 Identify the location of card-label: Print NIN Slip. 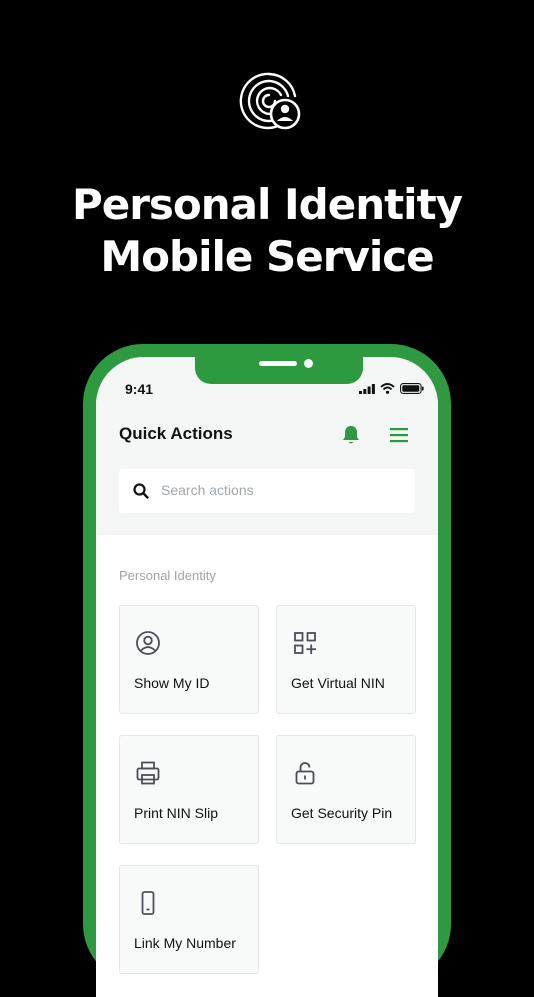
(176, 813).